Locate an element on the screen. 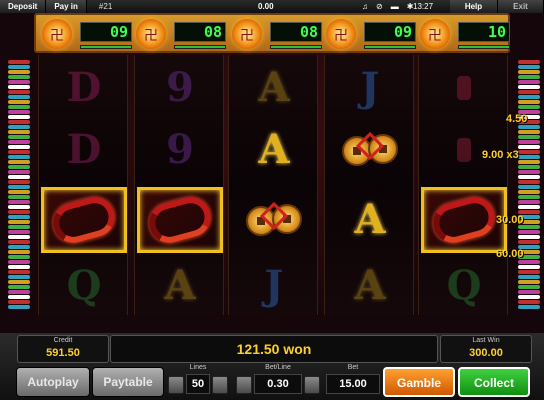 Image resolution: width=544 pixels, height=400 pixels. bet-line-increase-button is located at coordinates (312, 385).